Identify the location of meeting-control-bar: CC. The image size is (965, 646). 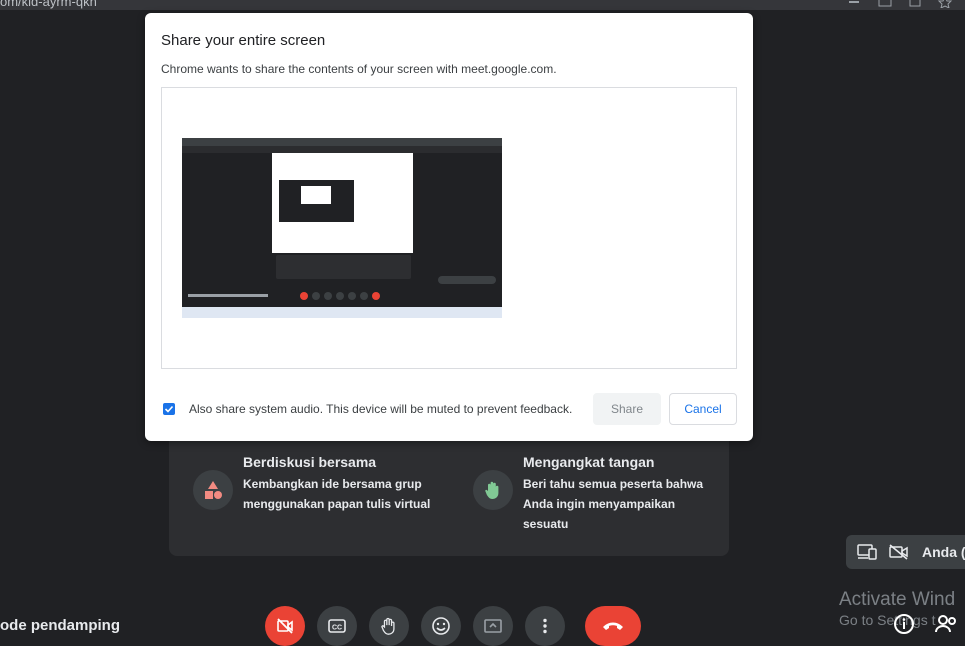
(459, 626).